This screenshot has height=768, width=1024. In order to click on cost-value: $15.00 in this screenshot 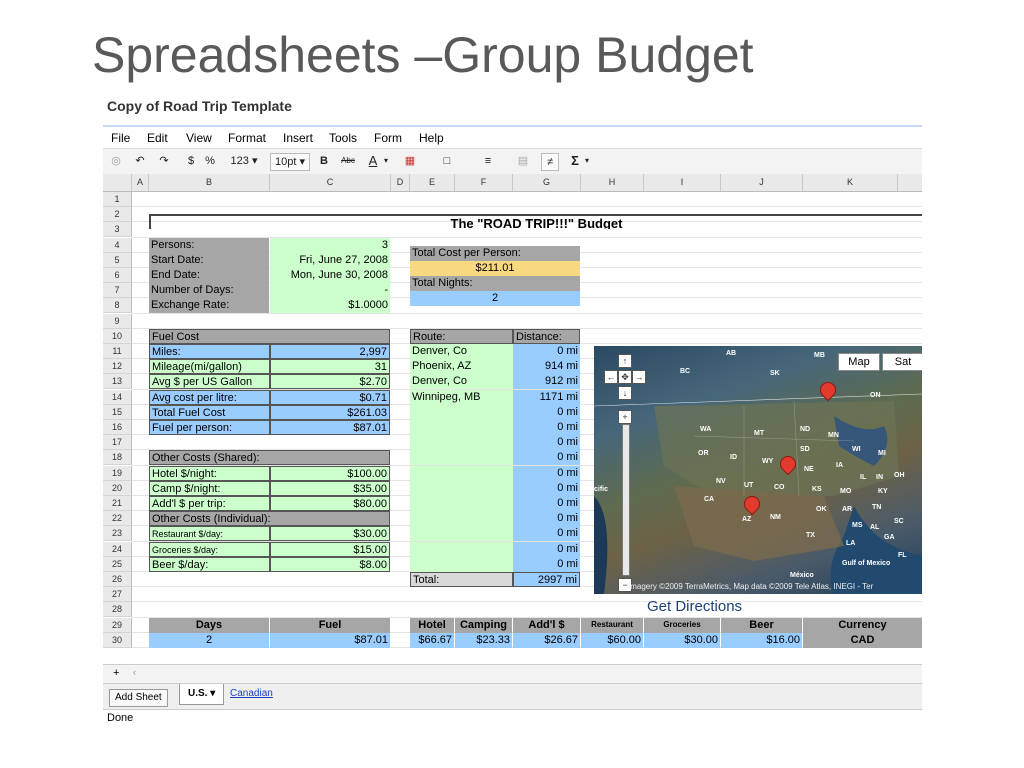, I will do `click(330, 549)`.